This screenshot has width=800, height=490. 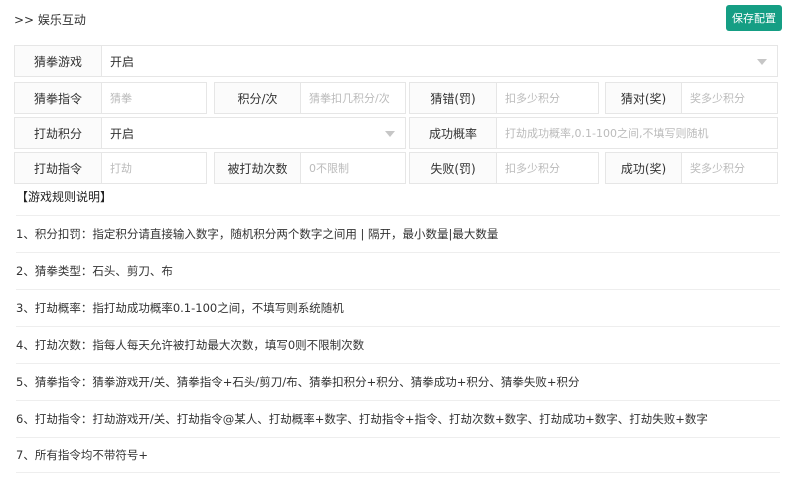 I want to click on rob-success-input: 奖多少积分, so click(x=729, y=168).